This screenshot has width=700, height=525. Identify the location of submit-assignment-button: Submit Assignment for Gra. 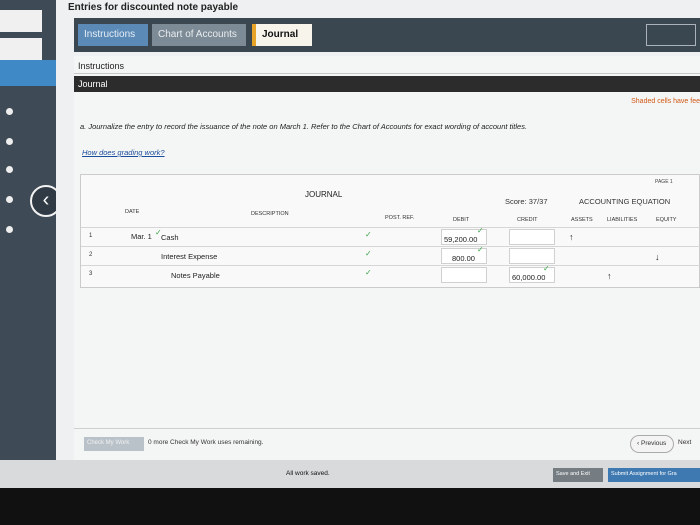
(654, 475).